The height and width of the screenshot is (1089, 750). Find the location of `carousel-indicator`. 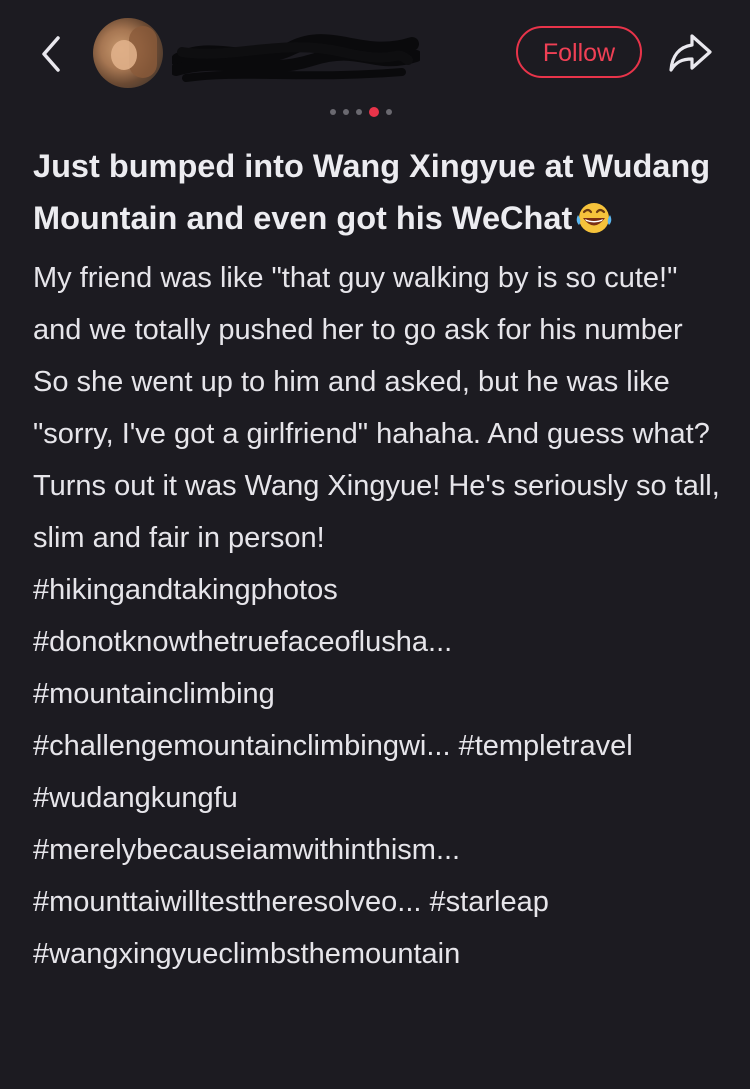

carousel-indicator is located at coordinates (361, 112).